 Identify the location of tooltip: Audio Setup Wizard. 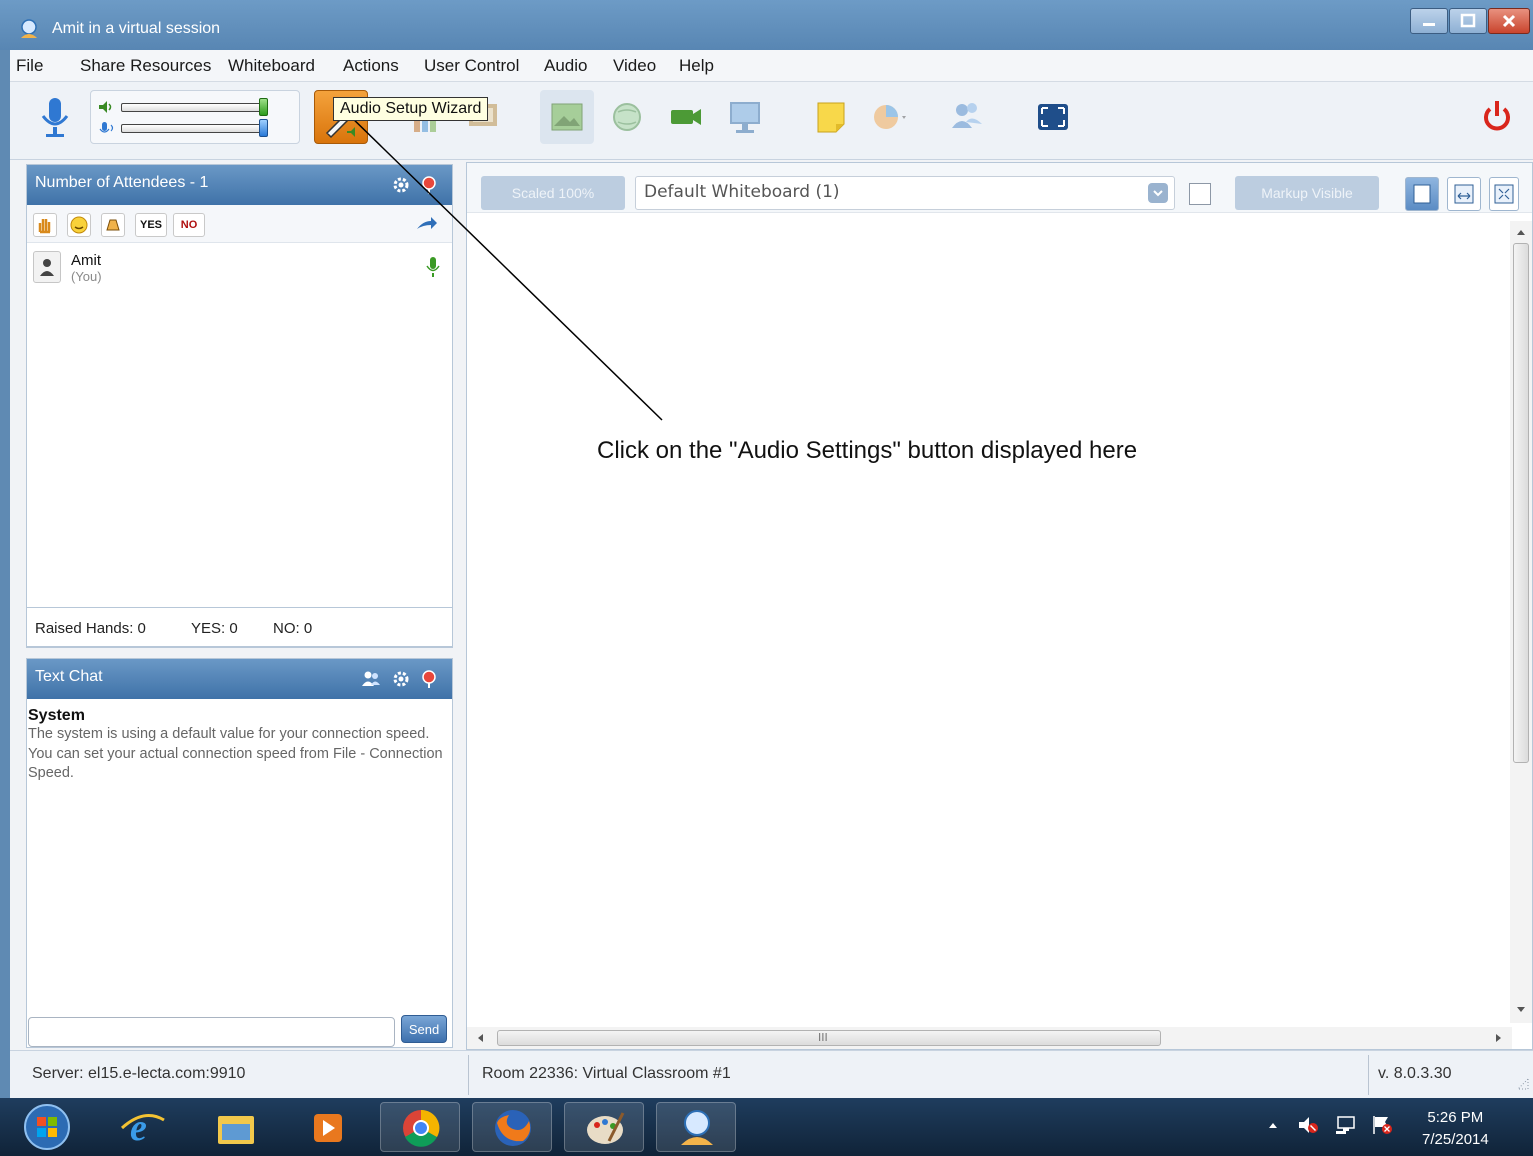
(411, 109).